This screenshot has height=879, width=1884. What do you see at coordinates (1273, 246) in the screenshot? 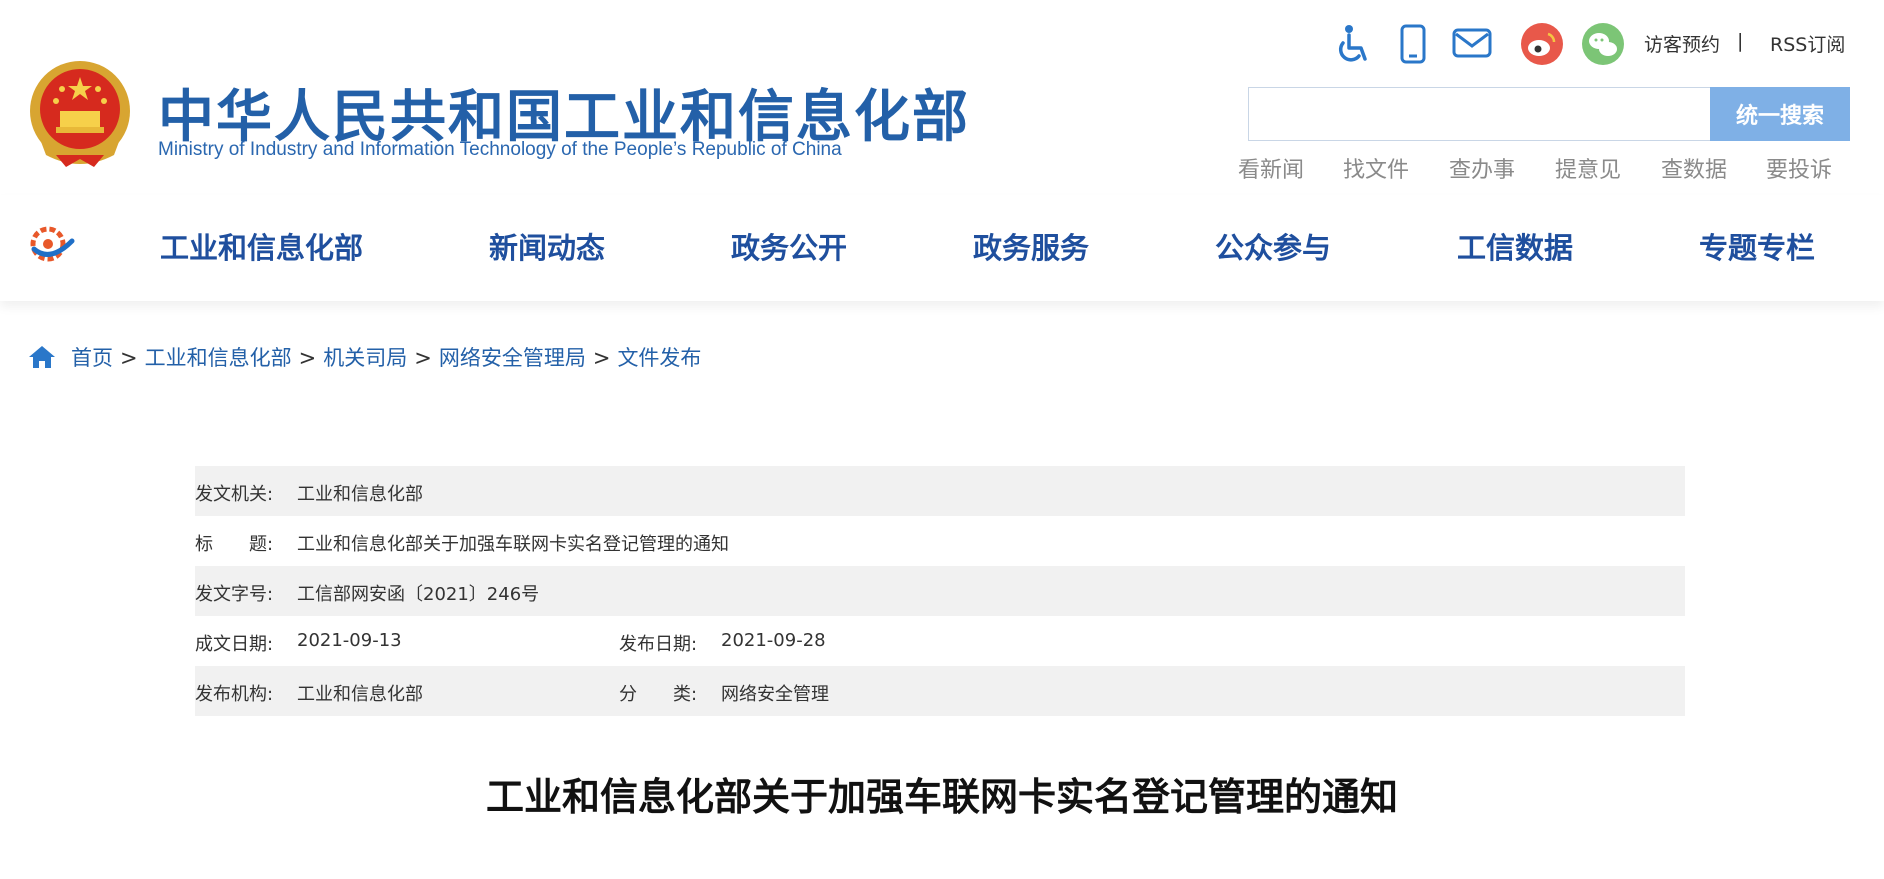
I see `nav-item-public: 公众参与` at bounding box center [1273, 246].